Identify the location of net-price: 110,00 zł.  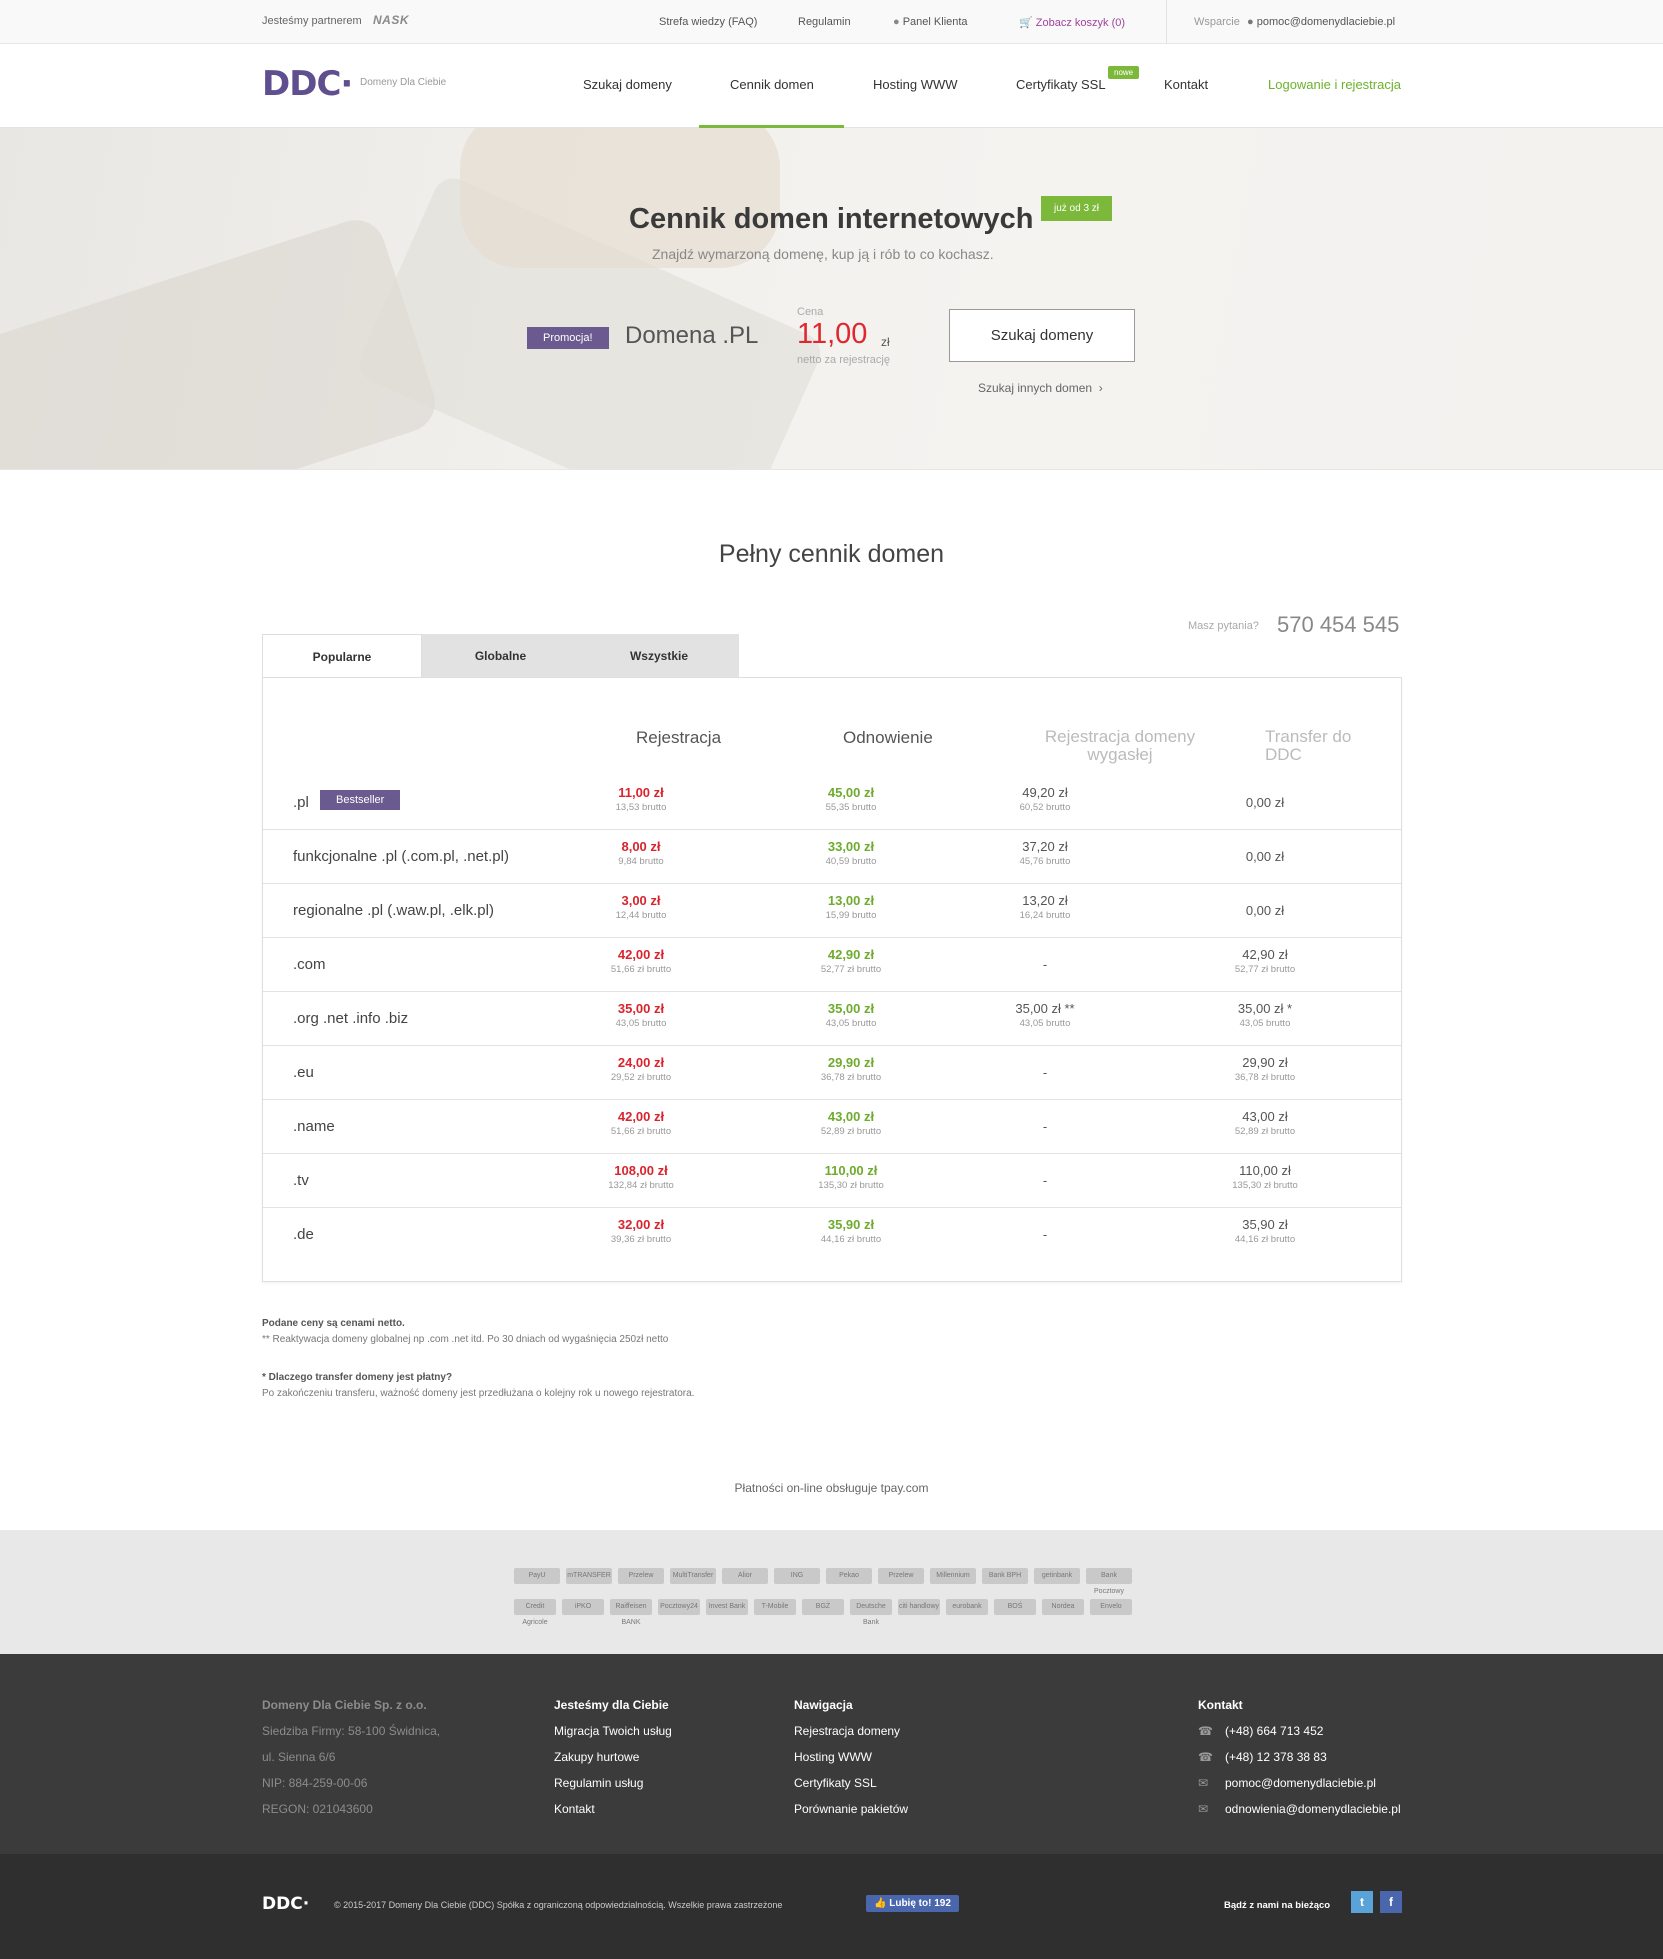
(1265, 1170).